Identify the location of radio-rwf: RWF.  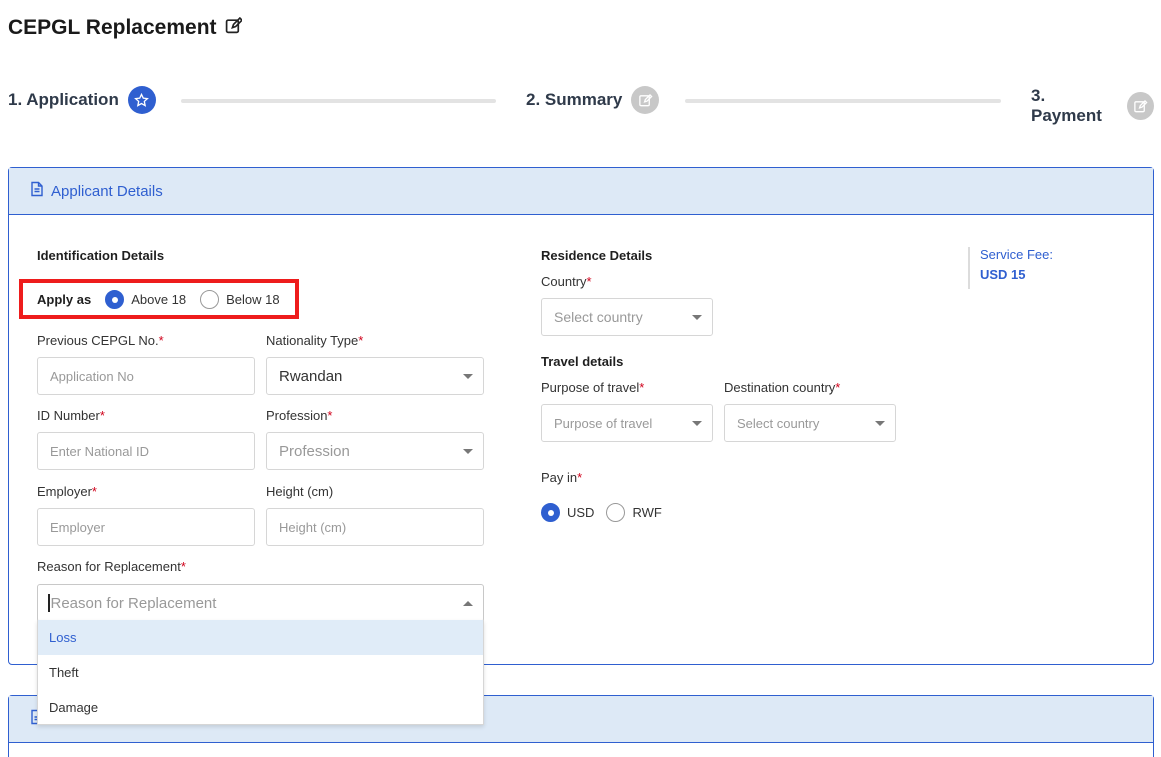
(634, 512).